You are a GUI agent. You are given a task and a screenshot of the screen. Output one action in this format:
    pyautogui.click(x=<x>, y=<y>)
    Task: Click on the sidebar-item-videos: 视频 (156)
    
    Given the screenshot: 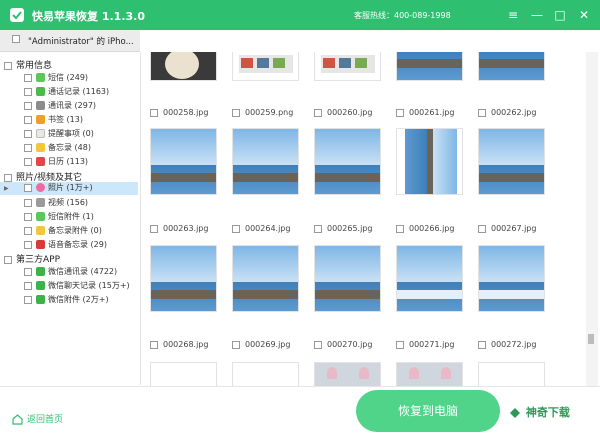 What is the action you would take?
    pyautogui.click(x=56, y=203)
    